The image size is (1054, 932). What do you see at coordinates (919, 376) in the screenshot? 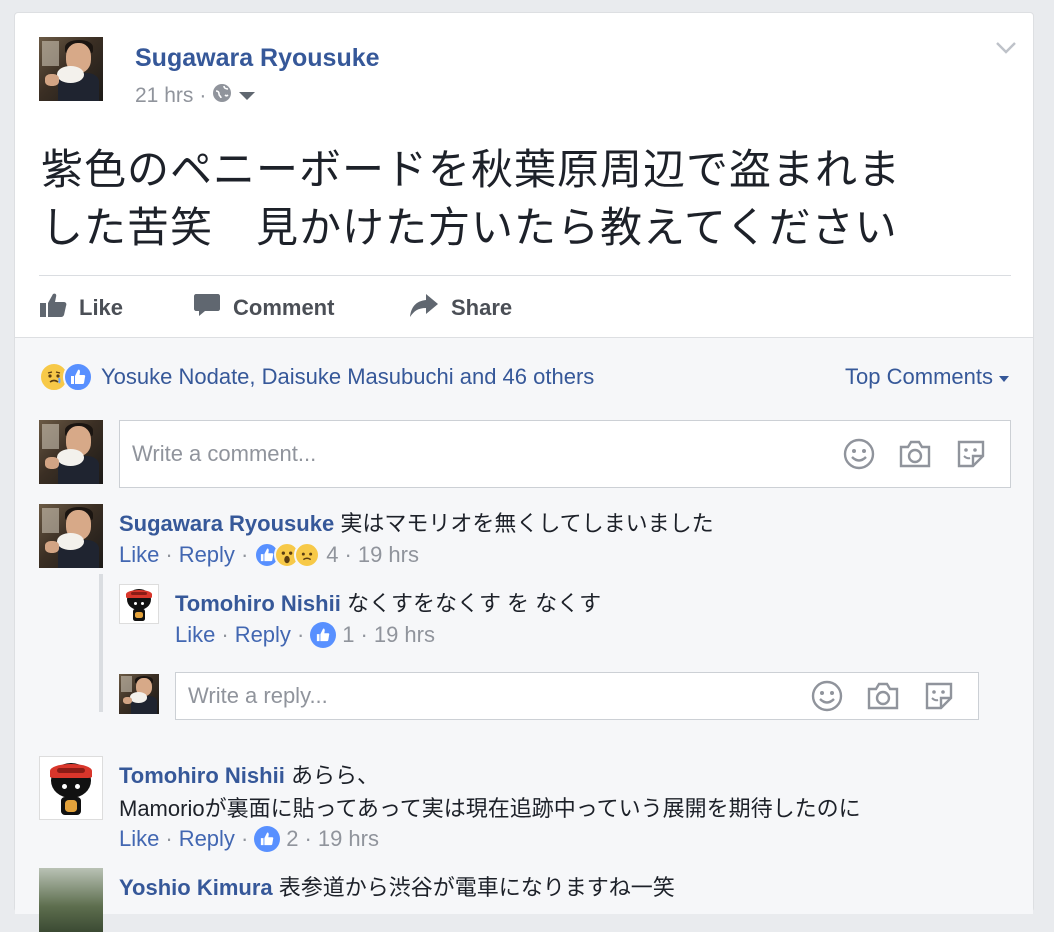
I see `top-comments-label: Top Comments` at bounding box center [919, 376].